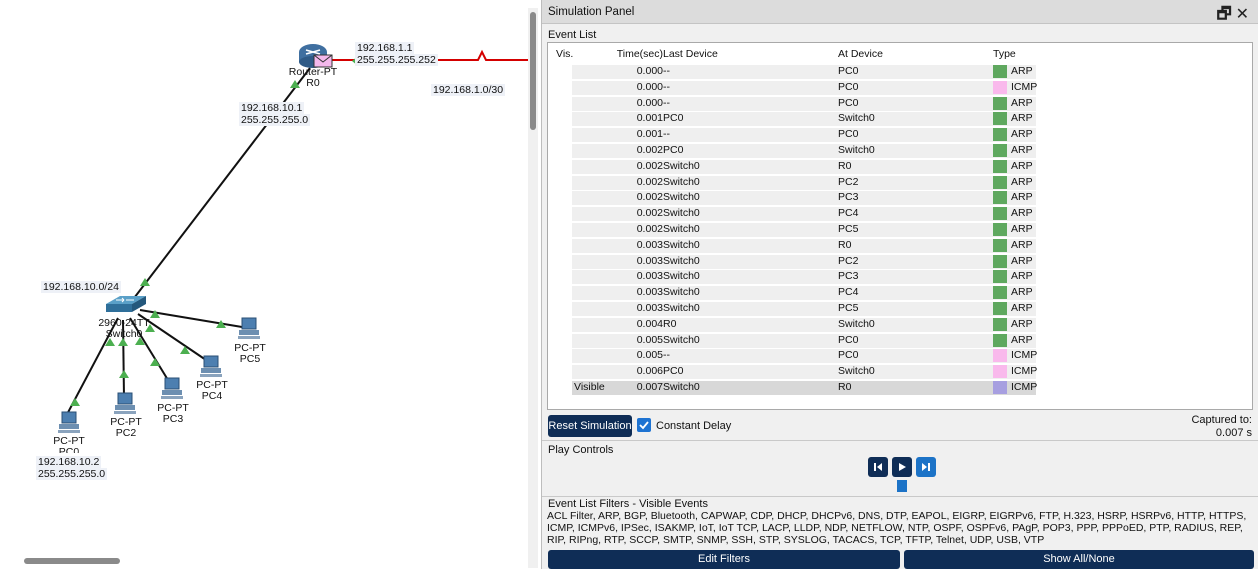  Describe the element at coordinates (900, 150) in the screenshot. I see `table-row: 0.002 PC0 Switch0 ARP` at that location.